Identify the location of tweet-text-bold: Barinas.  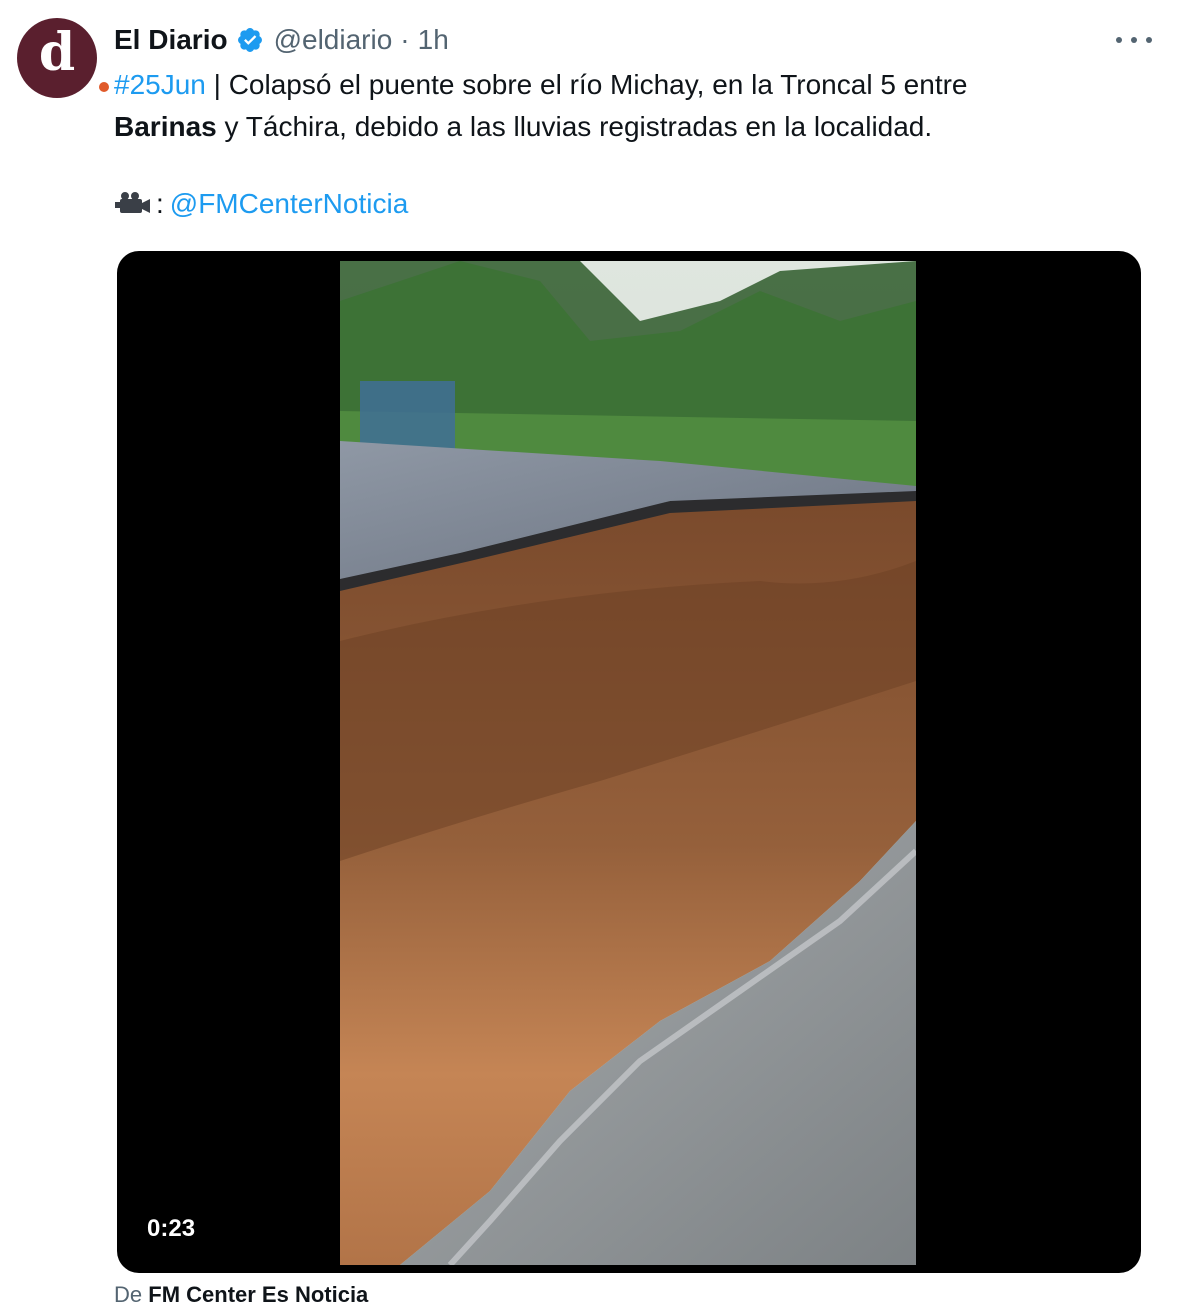
(165, 126).